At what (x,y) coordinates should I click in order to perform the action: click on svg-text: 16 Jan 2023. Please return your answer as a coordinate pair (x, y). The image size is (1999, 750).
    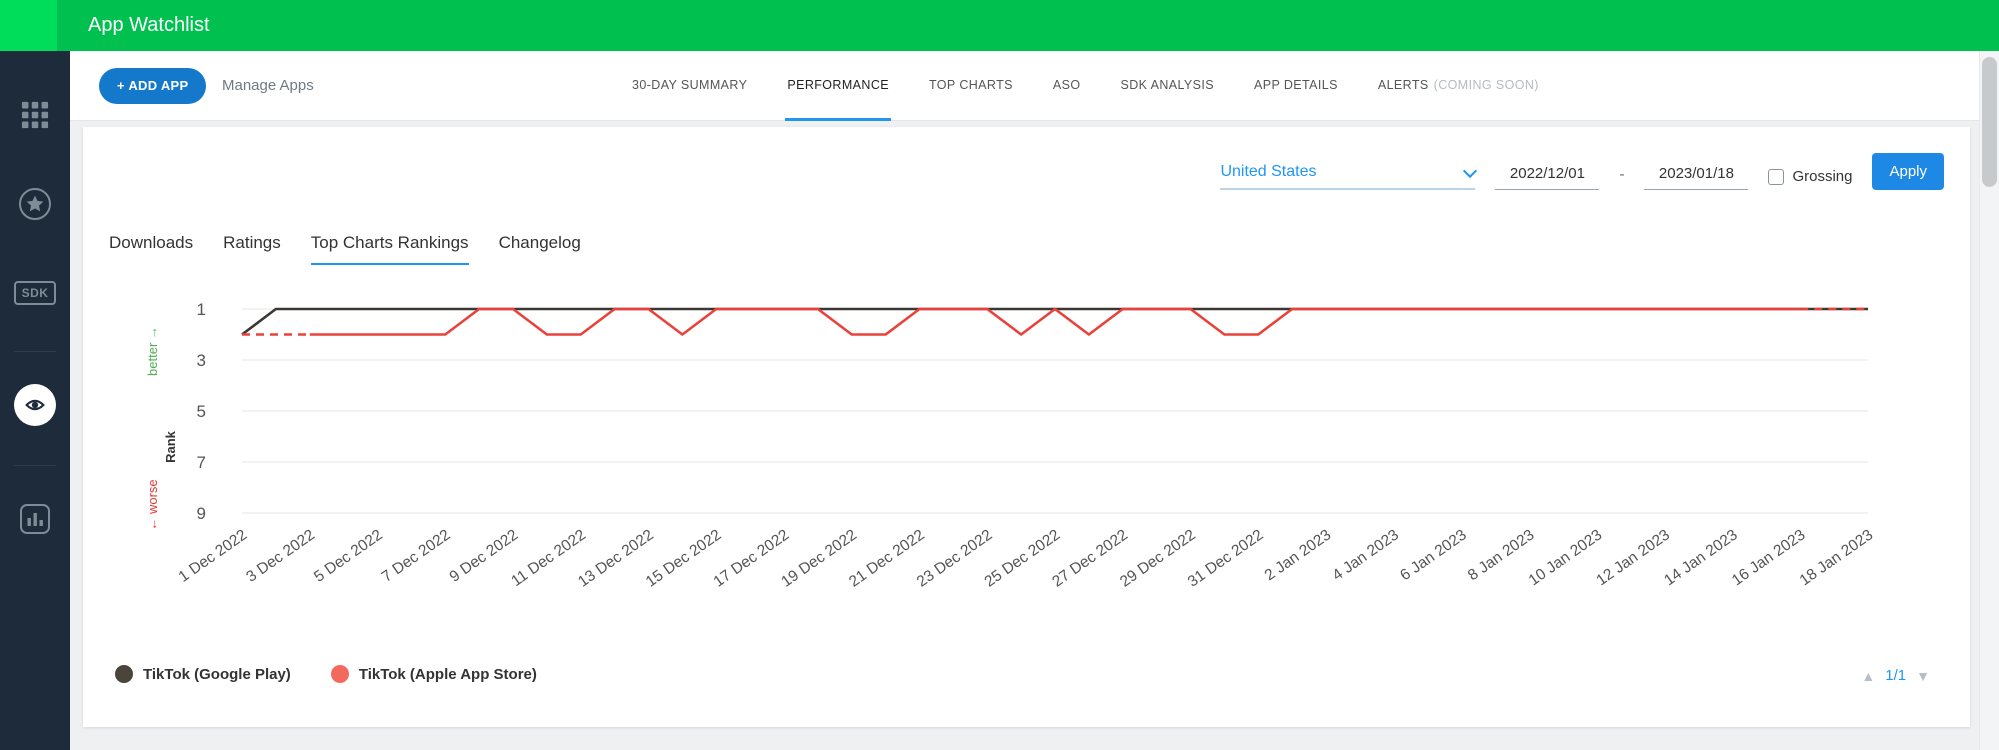
    Looking at the image, I should click on (1769, 557).